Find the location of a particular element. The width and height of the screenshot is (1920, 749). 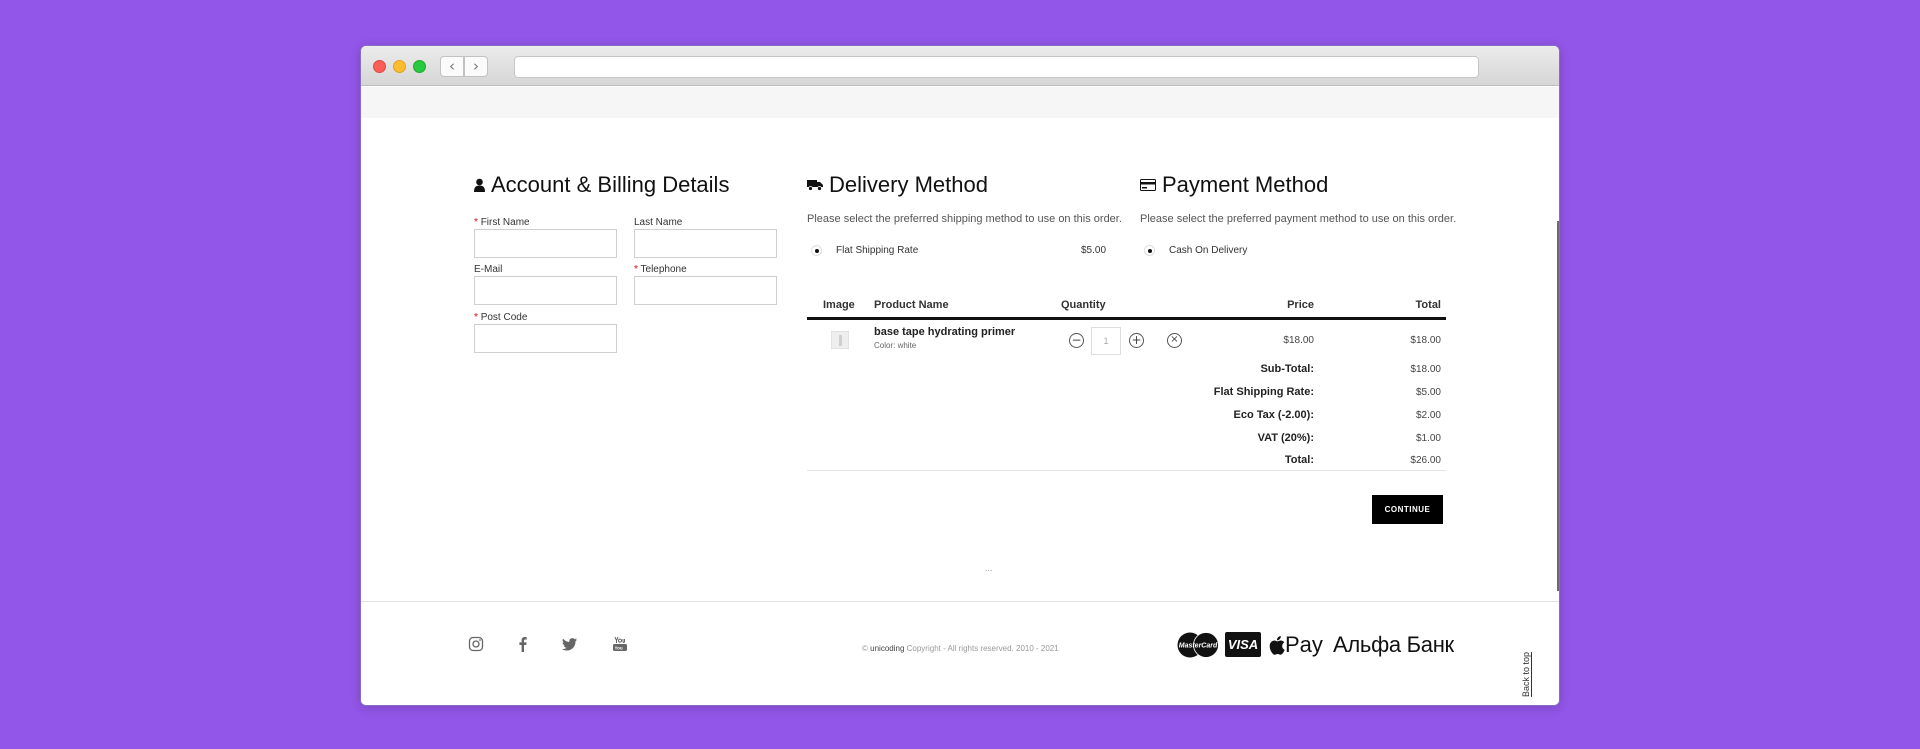

minimize-window-button is located at coordinates (399, 66).